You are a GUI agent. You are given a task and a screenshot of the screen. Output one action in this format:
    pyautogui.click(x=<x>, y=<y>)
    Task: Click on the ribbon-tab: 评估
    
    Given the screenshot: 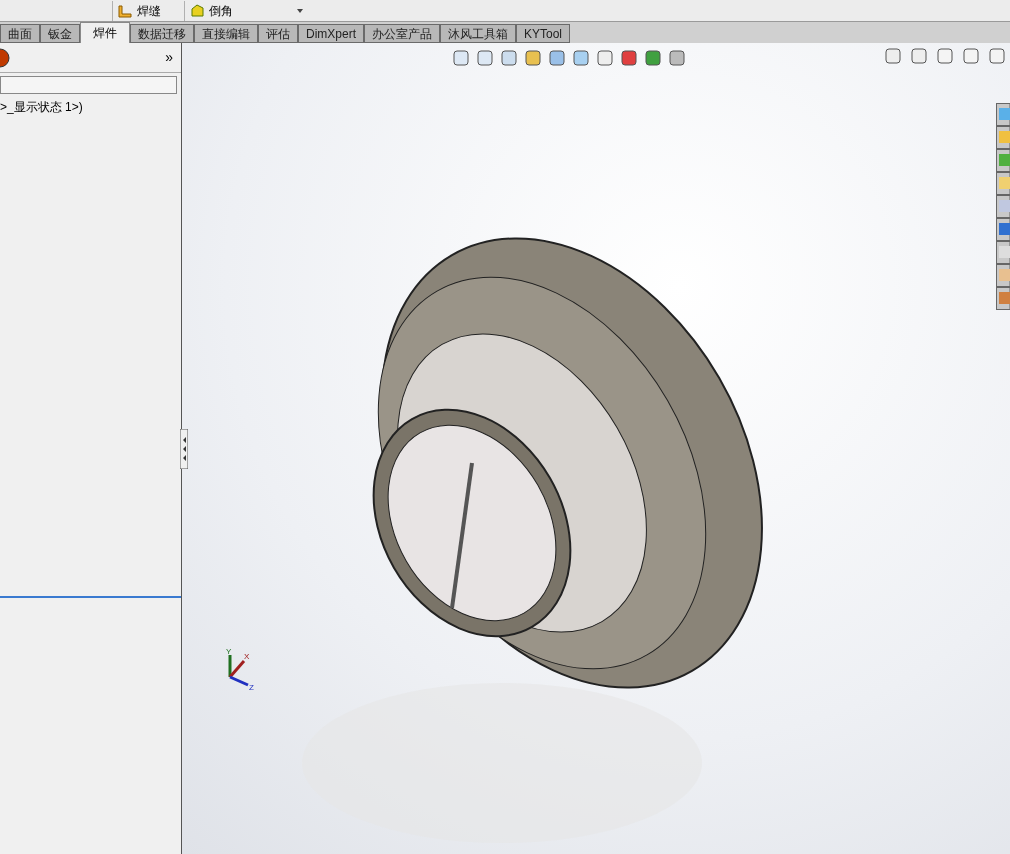 What is the action you would take?
    pyautogui.click(x=278, y=33)
    